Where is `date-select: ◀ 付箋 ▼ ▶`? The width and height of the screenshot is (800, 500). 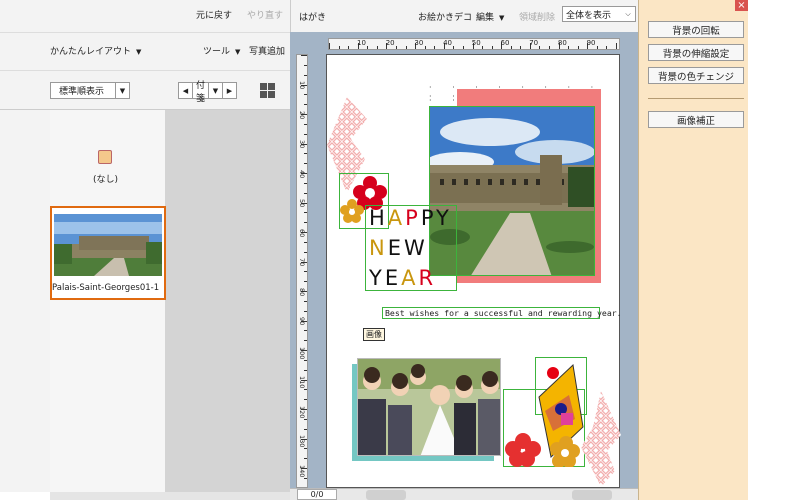
date-select: ◀ 付箋 ▼ ▶ is located at coordinates (207, 92).